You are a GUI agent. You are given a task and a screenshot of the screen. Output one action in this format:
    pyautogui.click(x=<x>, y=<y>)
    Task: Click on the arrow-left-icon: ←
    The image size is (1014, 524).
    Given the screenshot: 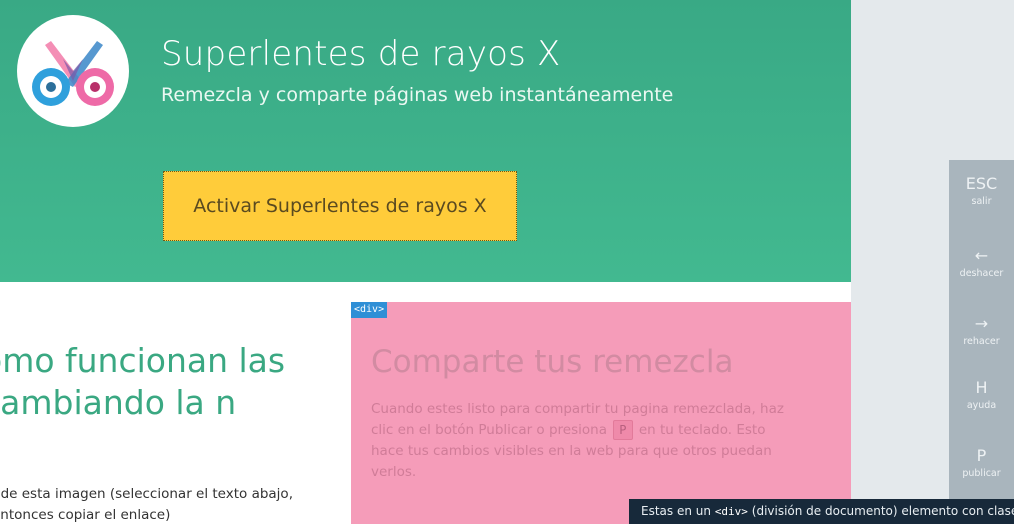 What is the action you would take?
    pyautogui.click(x=981, y=255)
    